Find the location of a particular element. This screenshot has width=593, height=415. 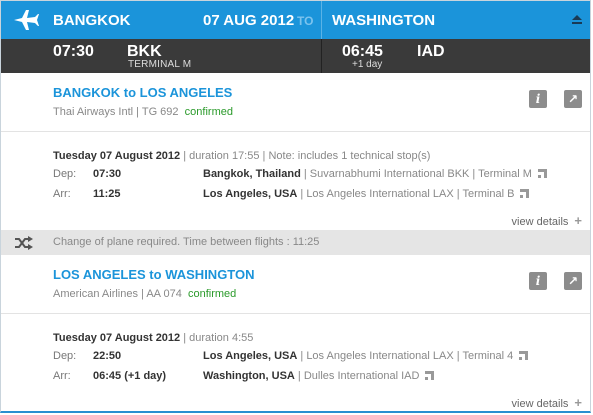

arr-city: Washington, USA is located at coordinates (249, 376).